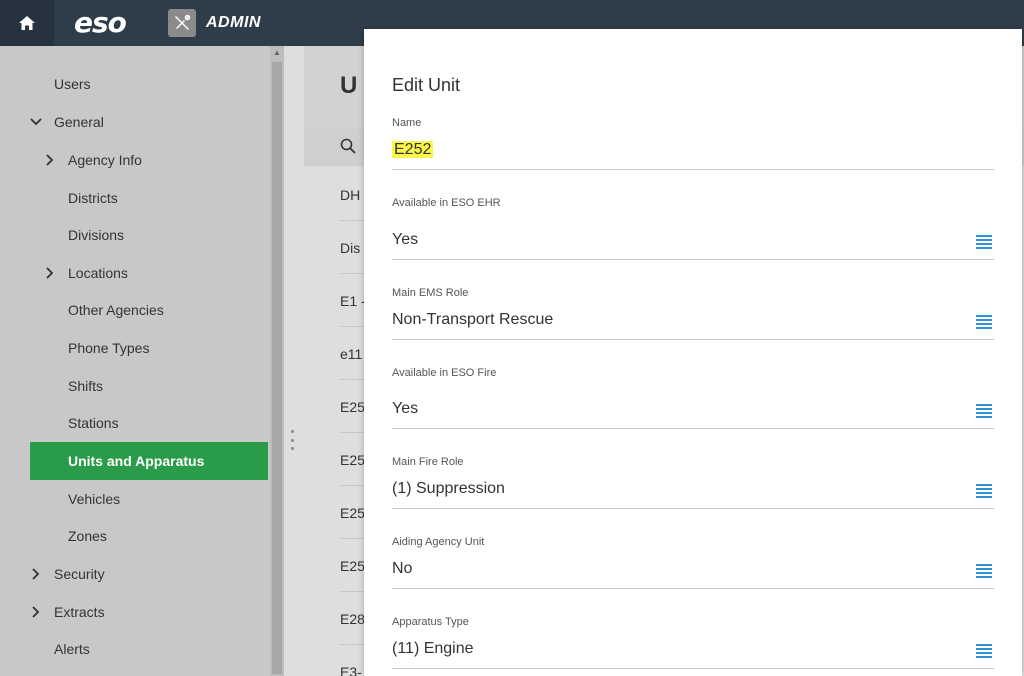  What do you see at coordinates (426, 85) in the screenshot?
I see `dialog-title: Edit Unit` at bounding box center [426, 85].